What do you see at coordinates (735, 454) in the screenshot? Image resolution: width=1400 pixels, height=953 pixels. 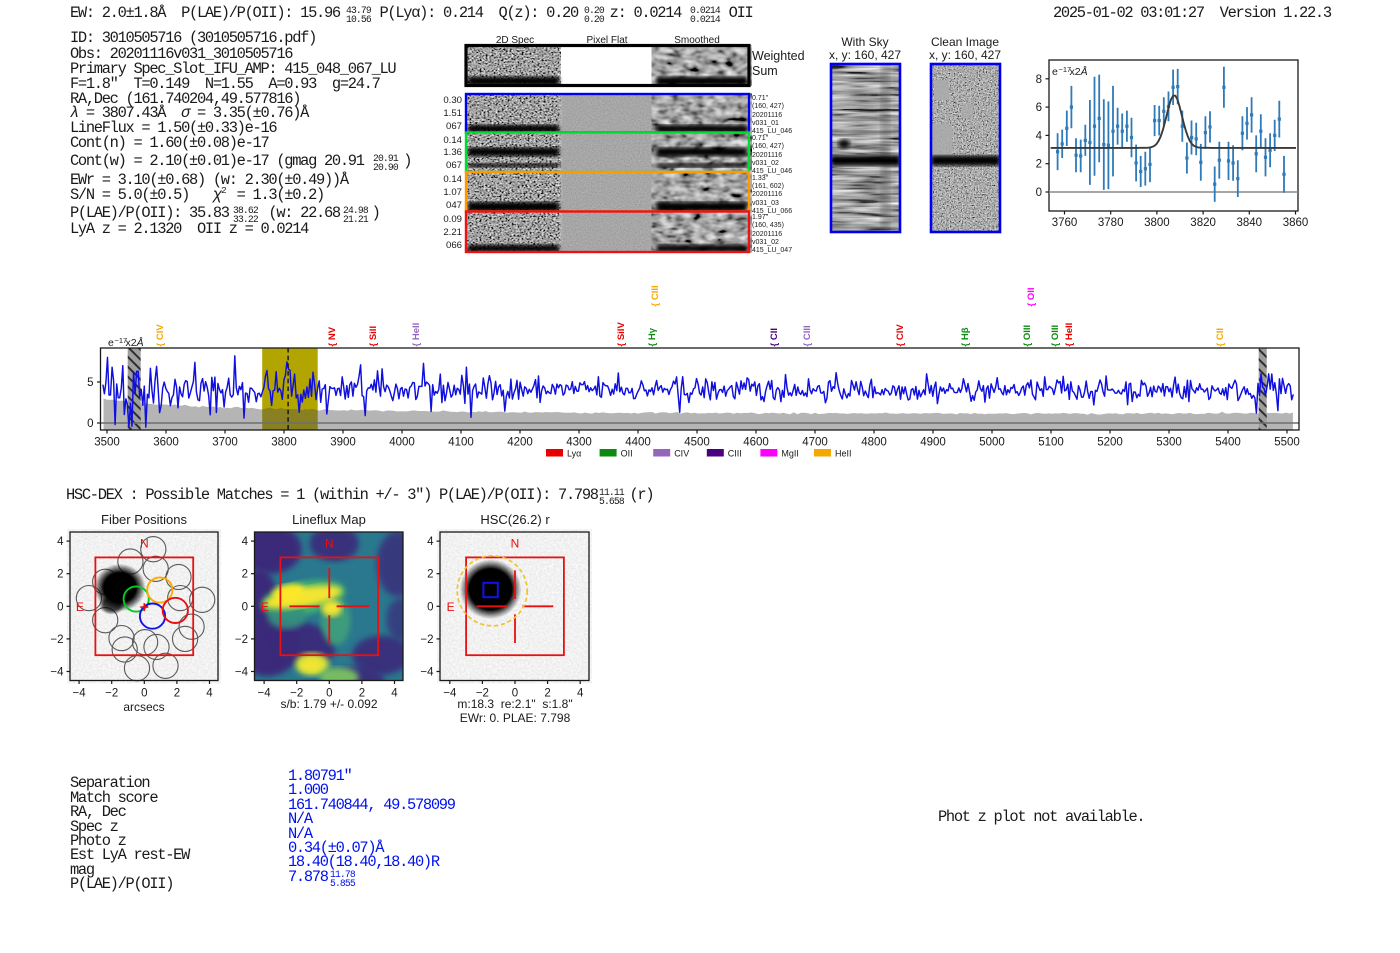 I see `svg-text: CIII` at bounding box center [735, 454].